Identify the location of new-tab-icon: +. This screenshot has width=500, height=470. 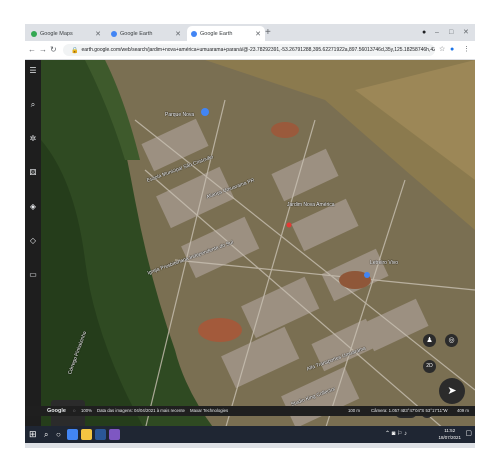
(268, 32).